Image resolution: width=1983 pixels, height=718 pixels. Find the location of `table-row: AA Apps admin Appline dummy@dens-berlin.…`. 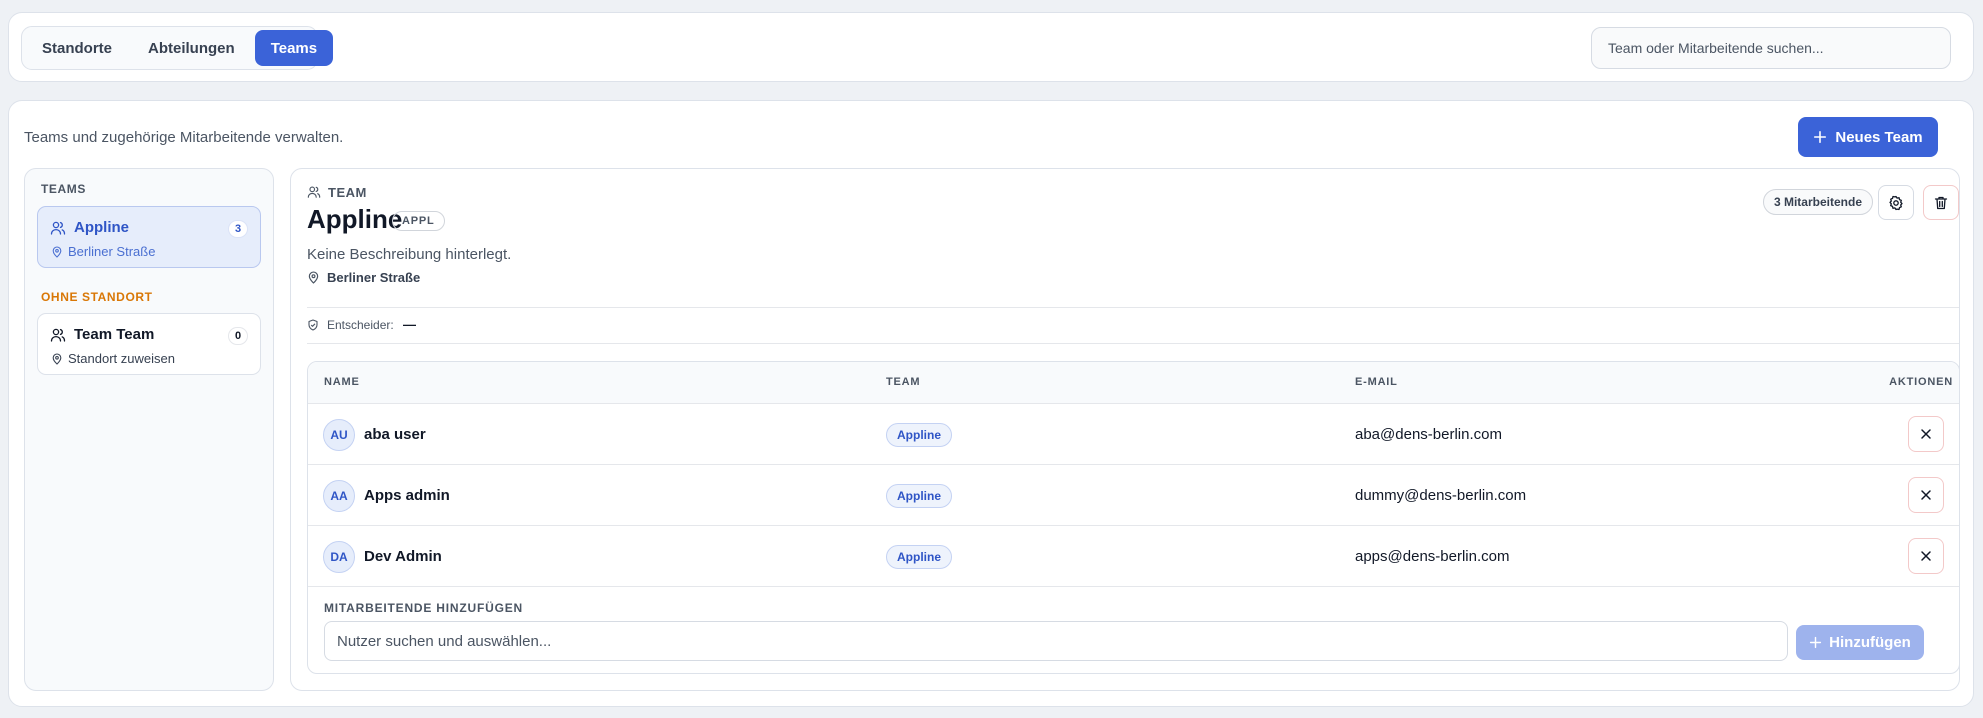

table-row: AA Apps admin Appline dummy@dens-berlin.… is located at coordinates (1133, 495).